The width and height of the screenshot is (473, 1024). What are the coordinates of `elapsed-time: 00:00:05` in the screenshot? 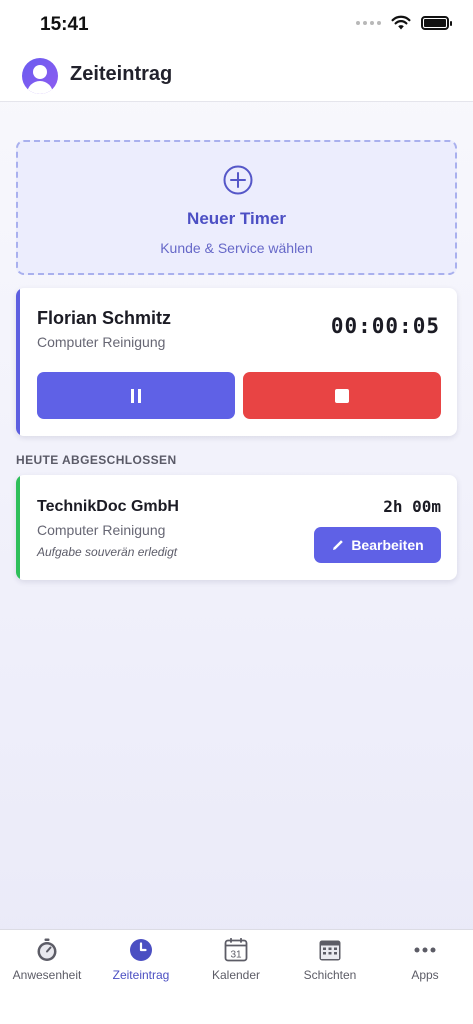 It's located at (385, 326).